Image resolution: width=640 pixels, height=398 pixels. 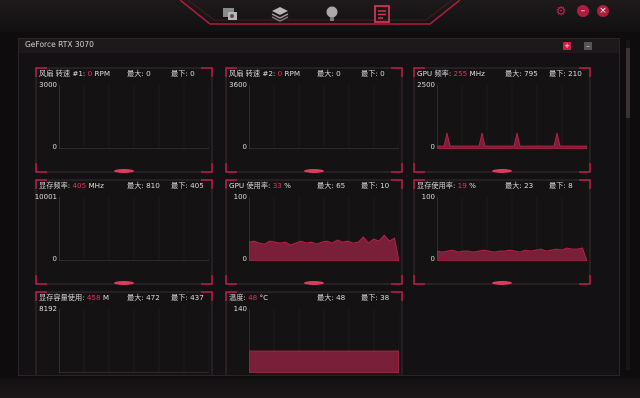 I want to click on sensor-label: 风扇 转速 #1: 0 RPM, so click(x=75, y=73).